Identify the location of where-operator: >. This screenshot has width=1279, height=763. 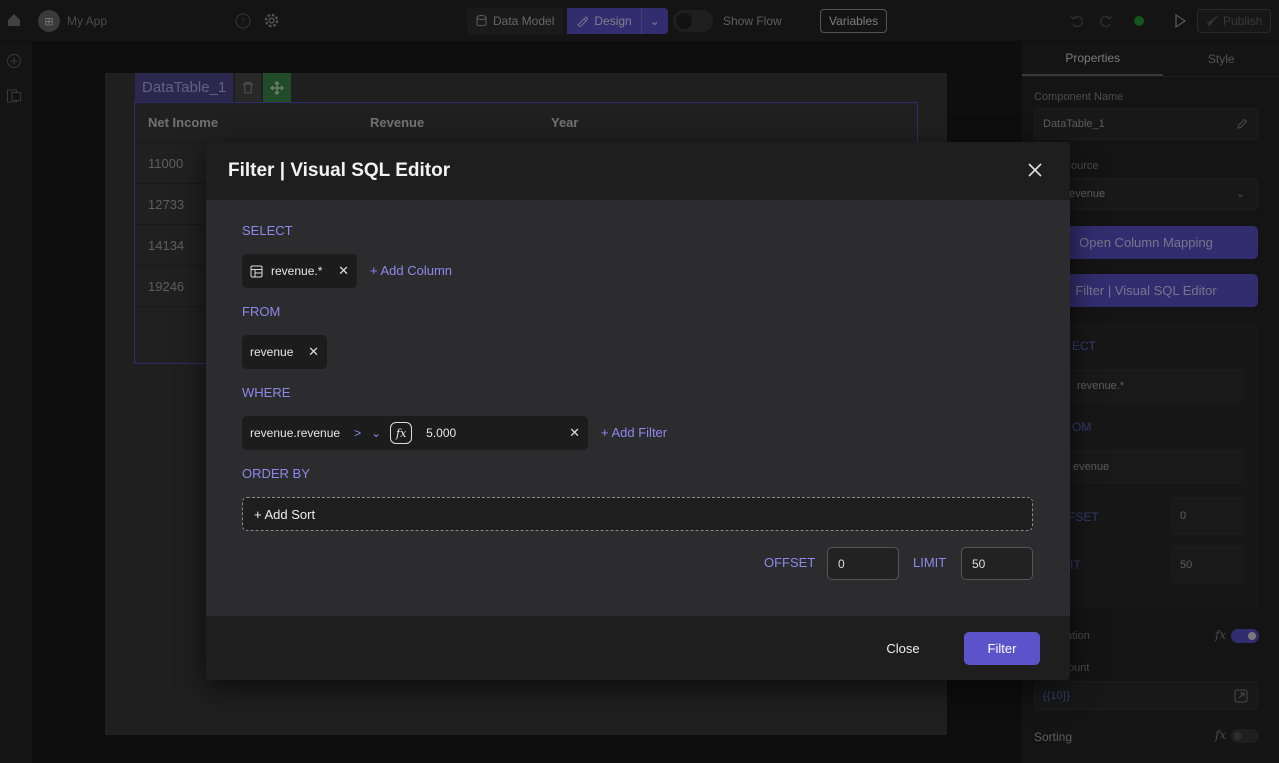
(357, 433).